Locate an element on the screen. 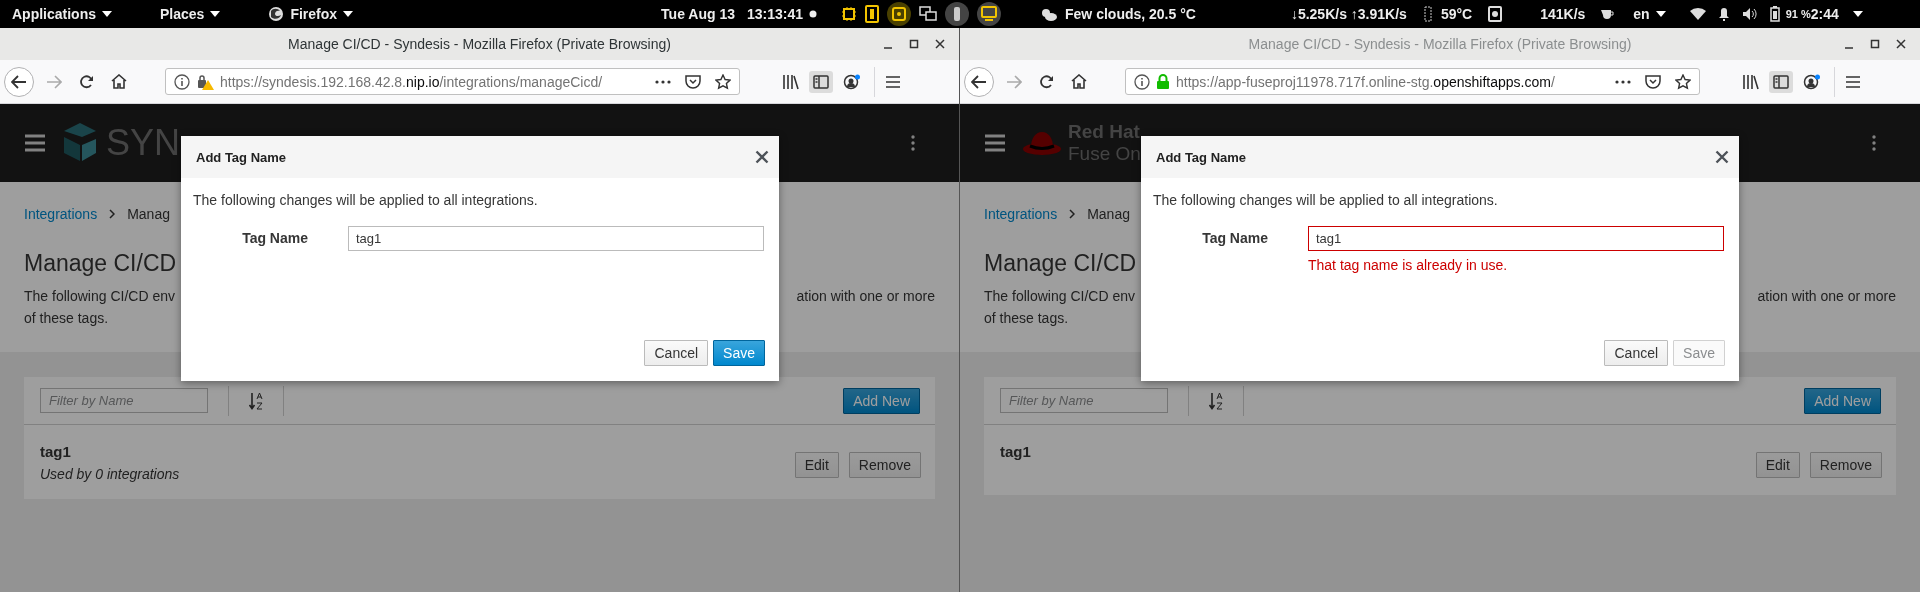 Image resolution: width=1920 pixels, height=592 pixels. clock-time: 13:13:41 is located at coordinates (775, 14).